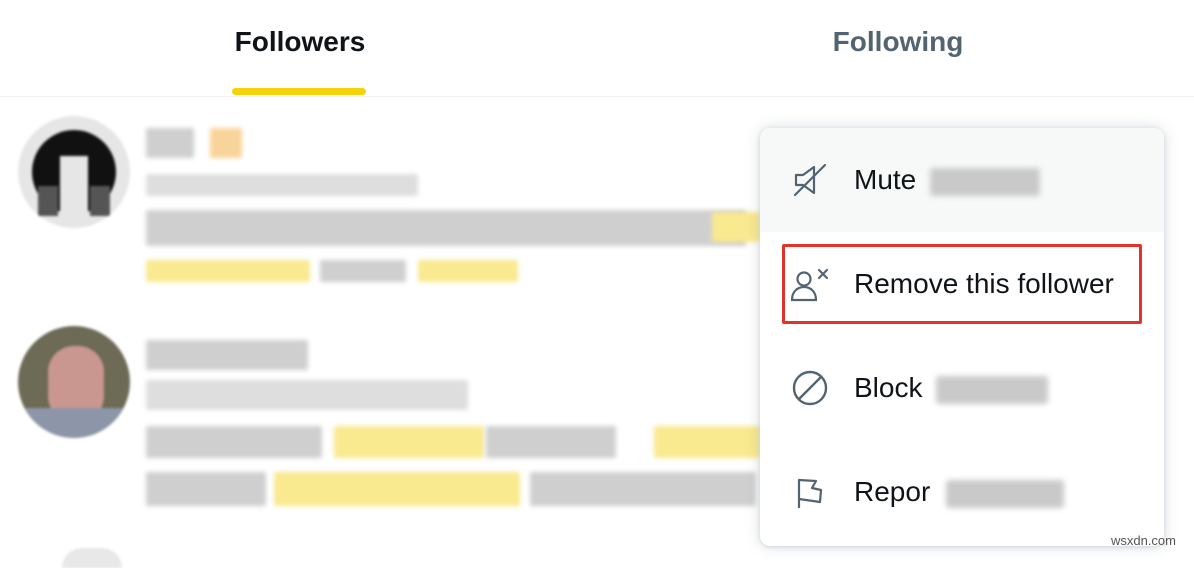  I want to click on tab-following-label: Following, so click(898, 41).